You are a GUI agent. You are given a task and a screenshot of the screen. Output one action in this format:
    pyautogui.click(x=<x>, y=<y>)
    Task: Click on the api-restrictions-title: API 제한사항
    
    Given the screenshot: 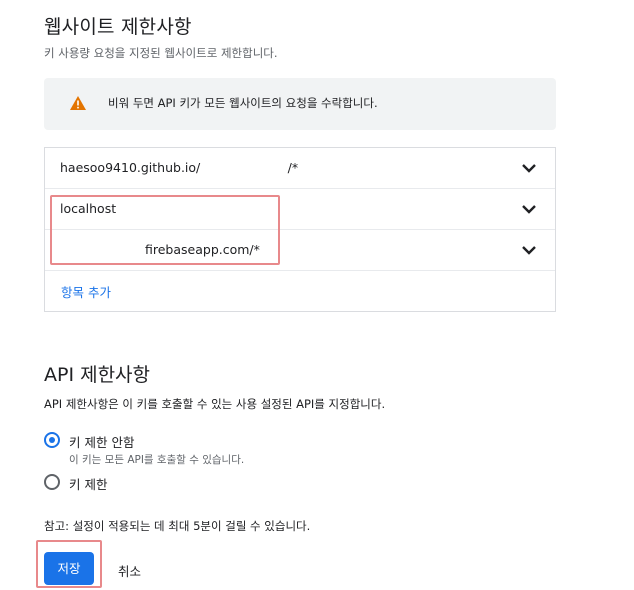 What is the action you would take?
    pyautogui.click(x=97, y=375)
    